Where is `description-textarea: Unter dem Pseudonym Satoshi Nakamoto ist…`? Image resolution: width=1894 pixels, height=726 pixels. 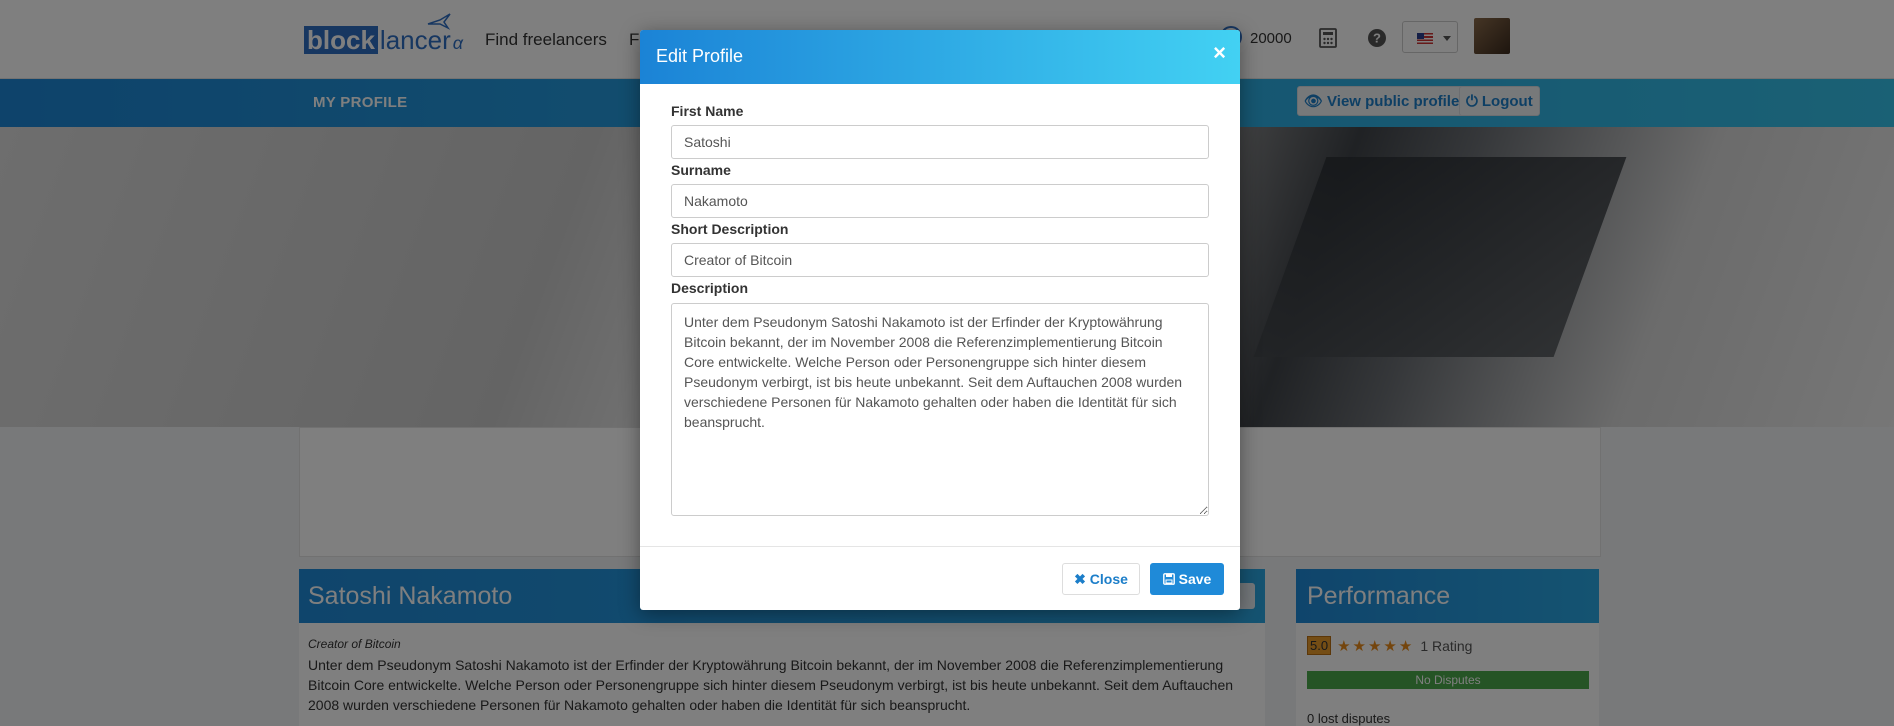
description-textarea: Unter dem Pseudonym Satoshi Nakamoto ist… is located at coordinates (940, 409).